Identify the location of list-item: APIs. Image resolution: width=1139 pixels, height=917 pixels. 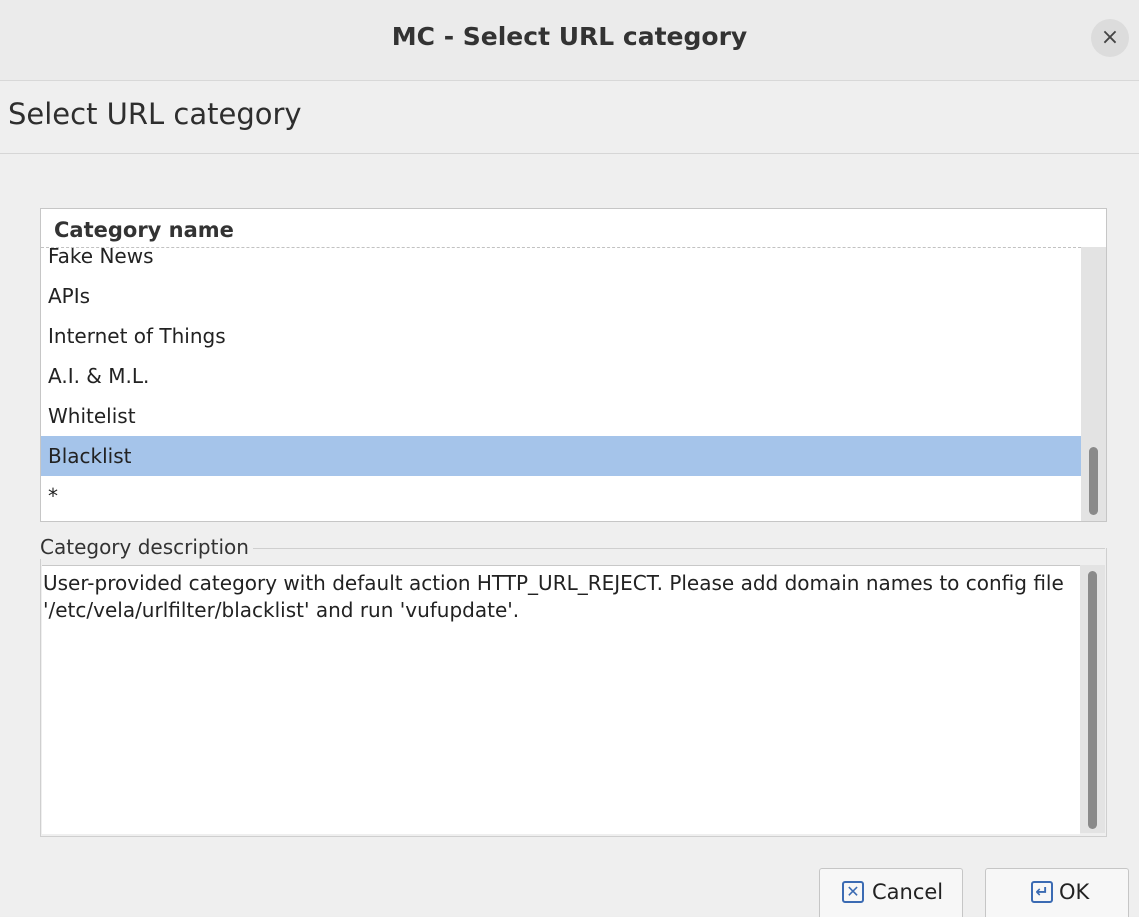
(561, 296).